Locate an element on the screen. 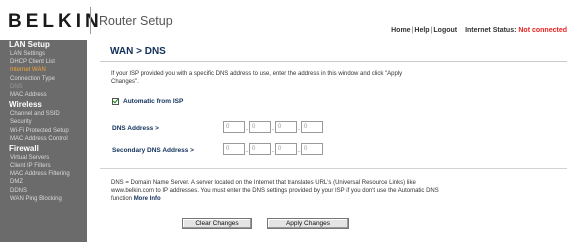 This screenshot has height=242, width=567. sidebar-section-wireless: Wireless is located at coordinates (43, 105).